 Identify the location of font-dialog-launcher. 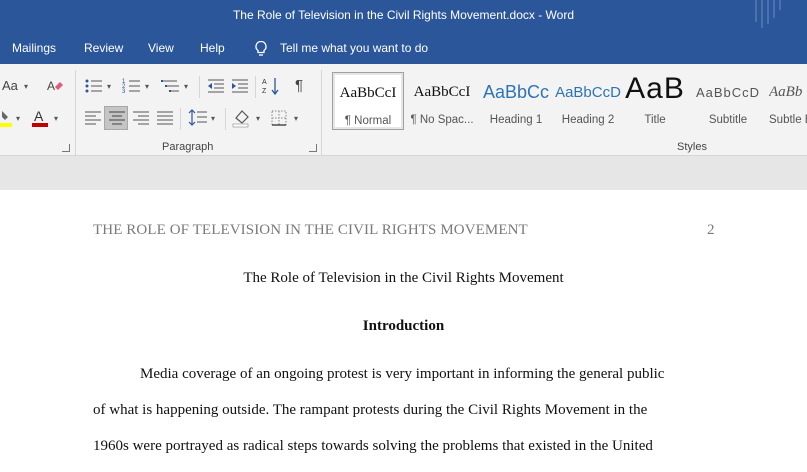
(66, 148).